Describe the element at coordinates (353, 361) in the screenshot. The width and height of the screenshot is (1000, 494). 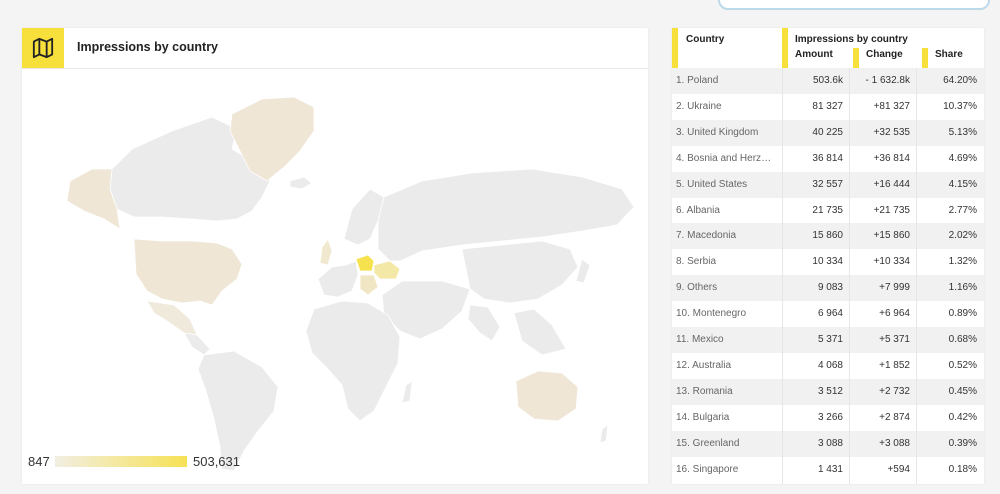
I see `map-country-africa` at that location.